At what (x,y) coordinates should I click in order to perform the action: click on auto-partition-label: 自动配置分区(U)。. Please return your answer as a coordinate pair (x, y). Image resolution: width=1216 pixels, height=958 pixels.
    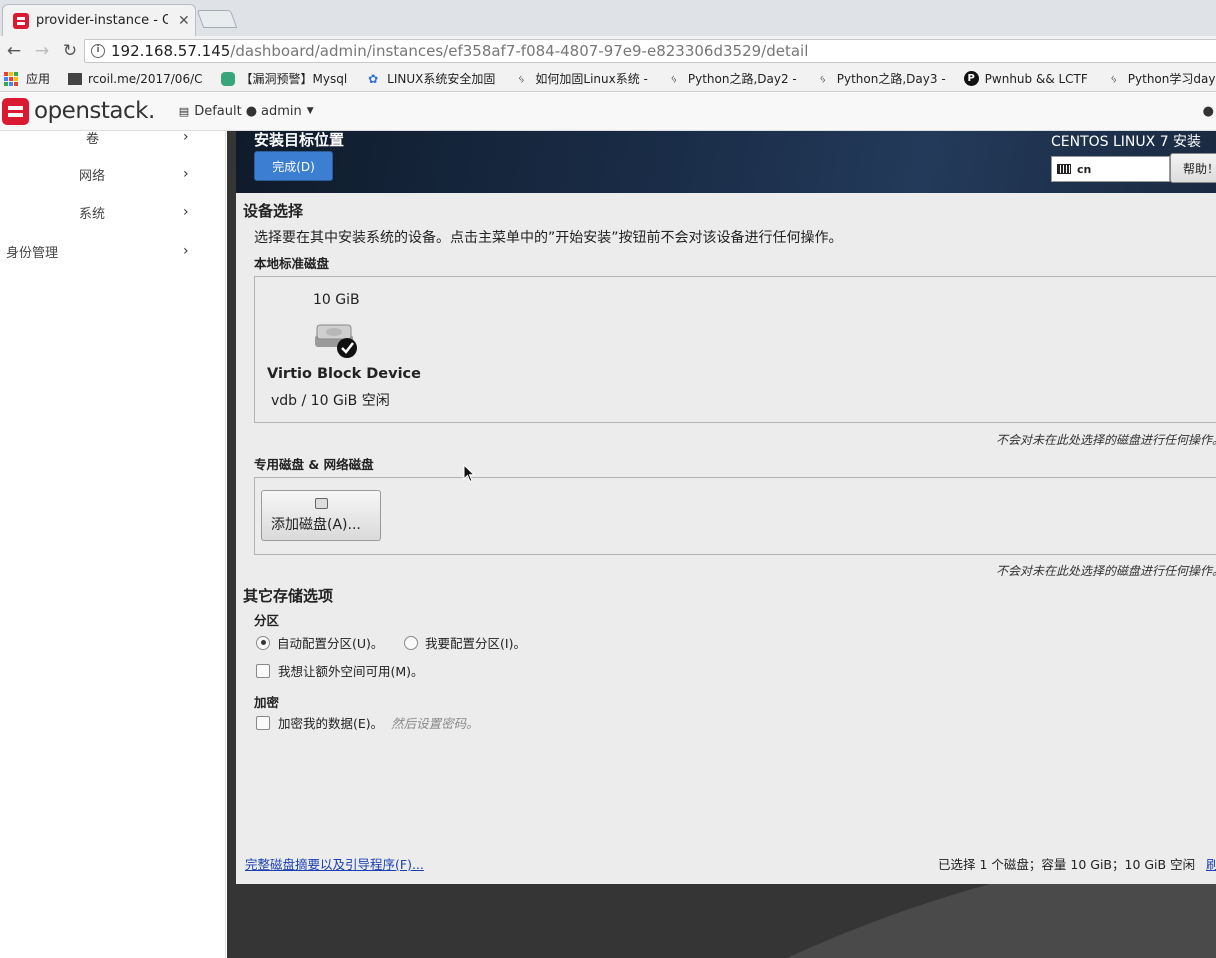
    Looking at the image, I should click on (330, 643).